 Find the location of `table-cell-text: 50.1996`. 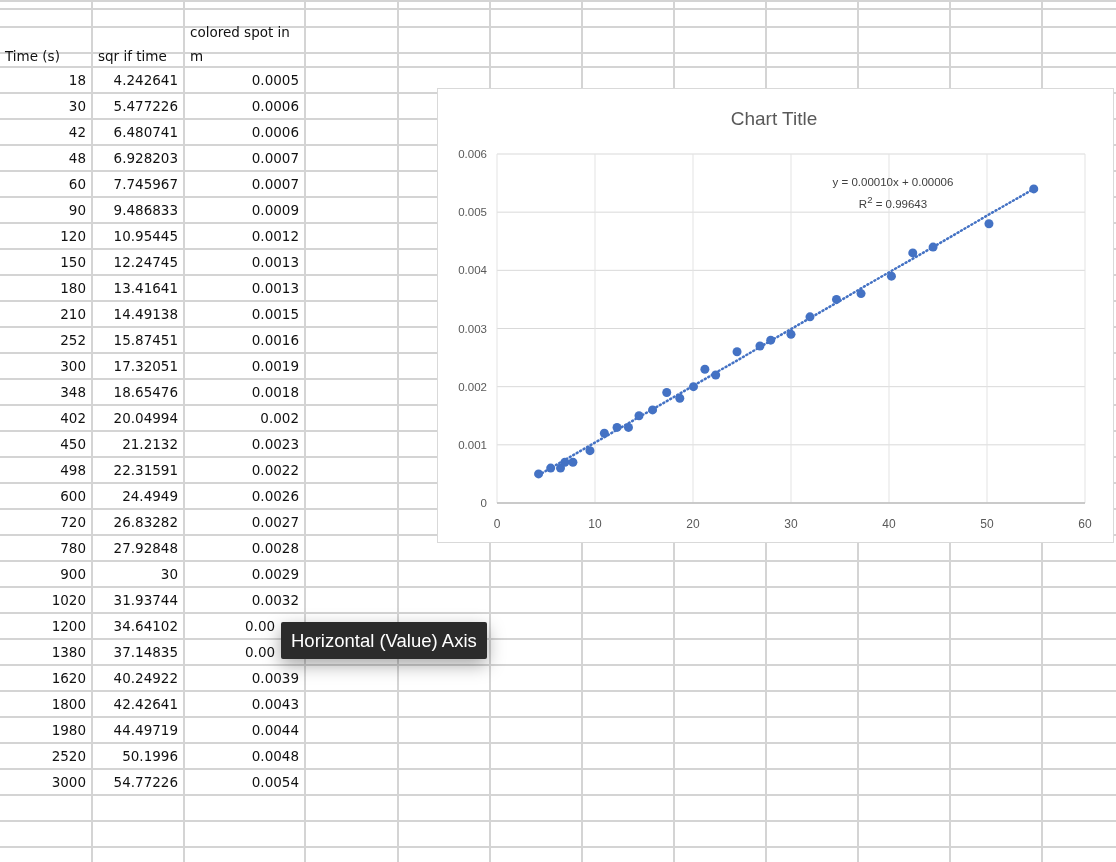

table-cell-text: 50.1996 is located at coordinates (150, 756).